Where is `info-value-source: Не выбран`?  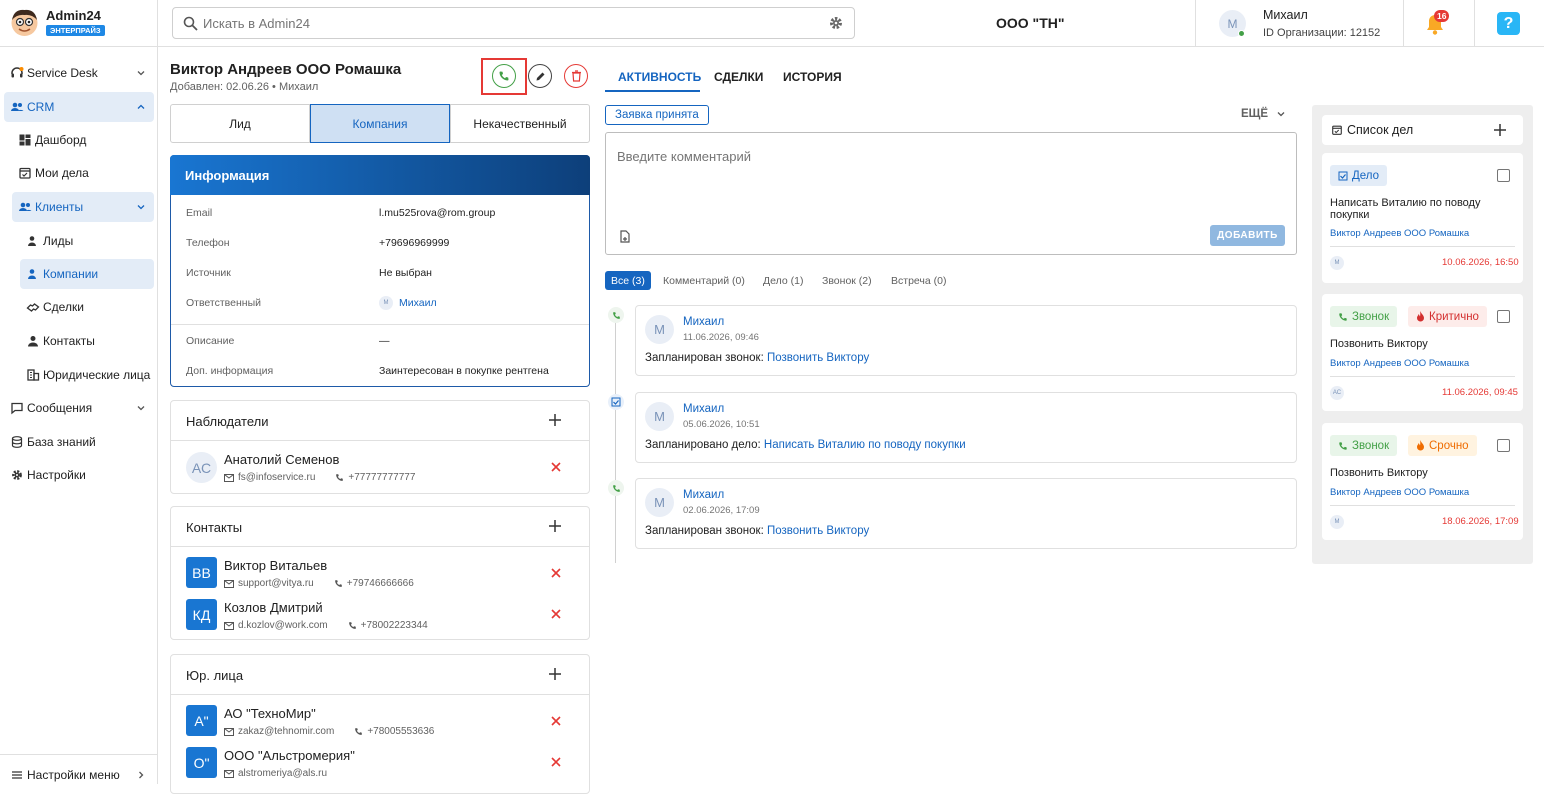
info-value-source: Не выбран is located at coordinates (405, 273).